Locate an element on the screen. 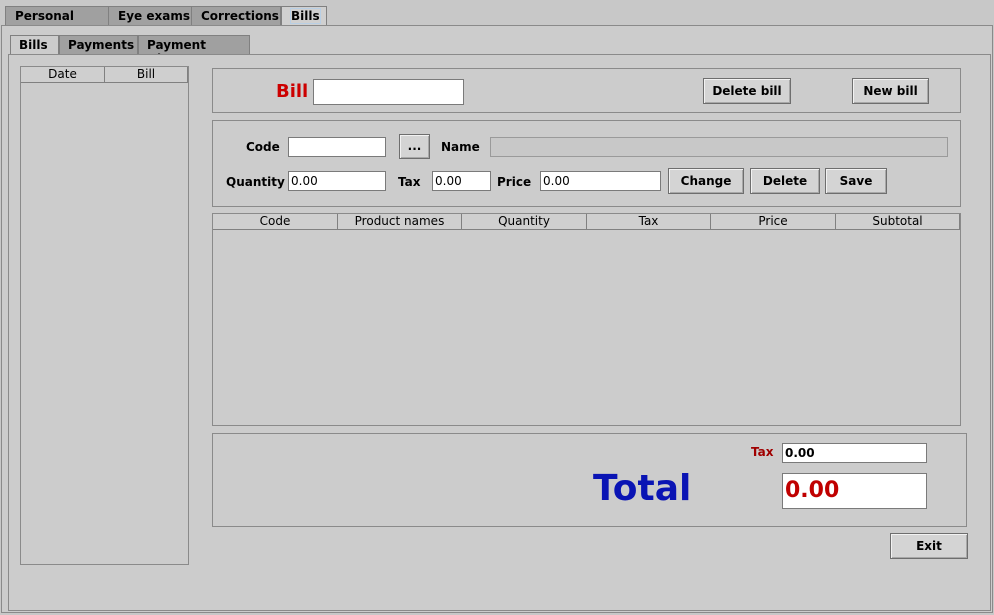  tab-corrections: Corrections is located at coordinates (236, 16).